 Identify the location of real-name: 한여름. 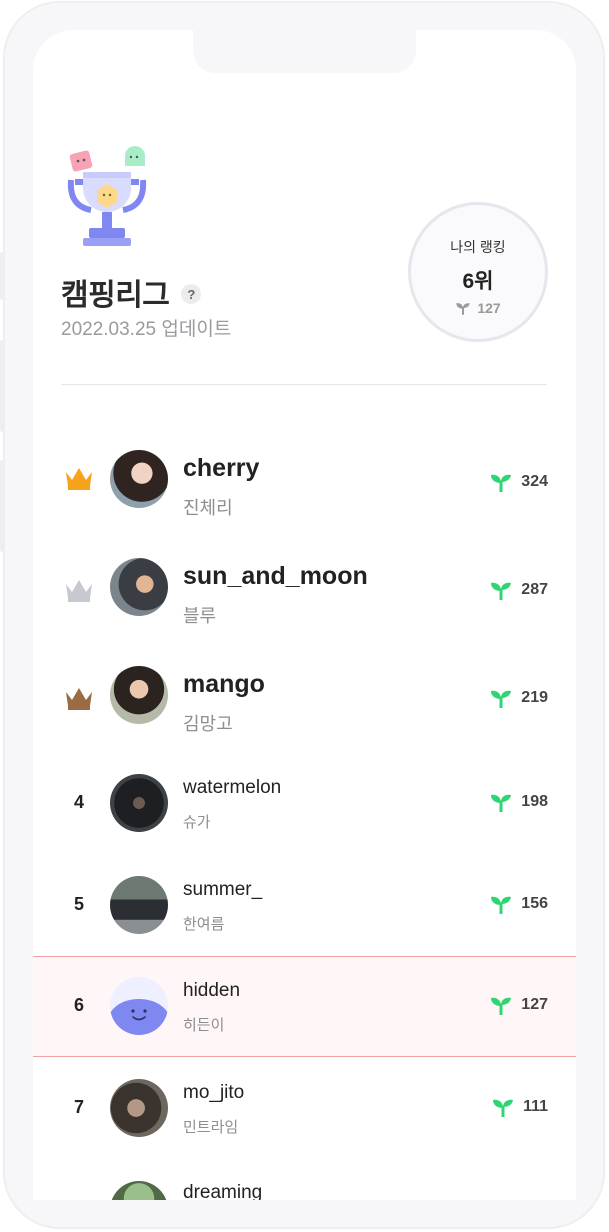
(204, 924).